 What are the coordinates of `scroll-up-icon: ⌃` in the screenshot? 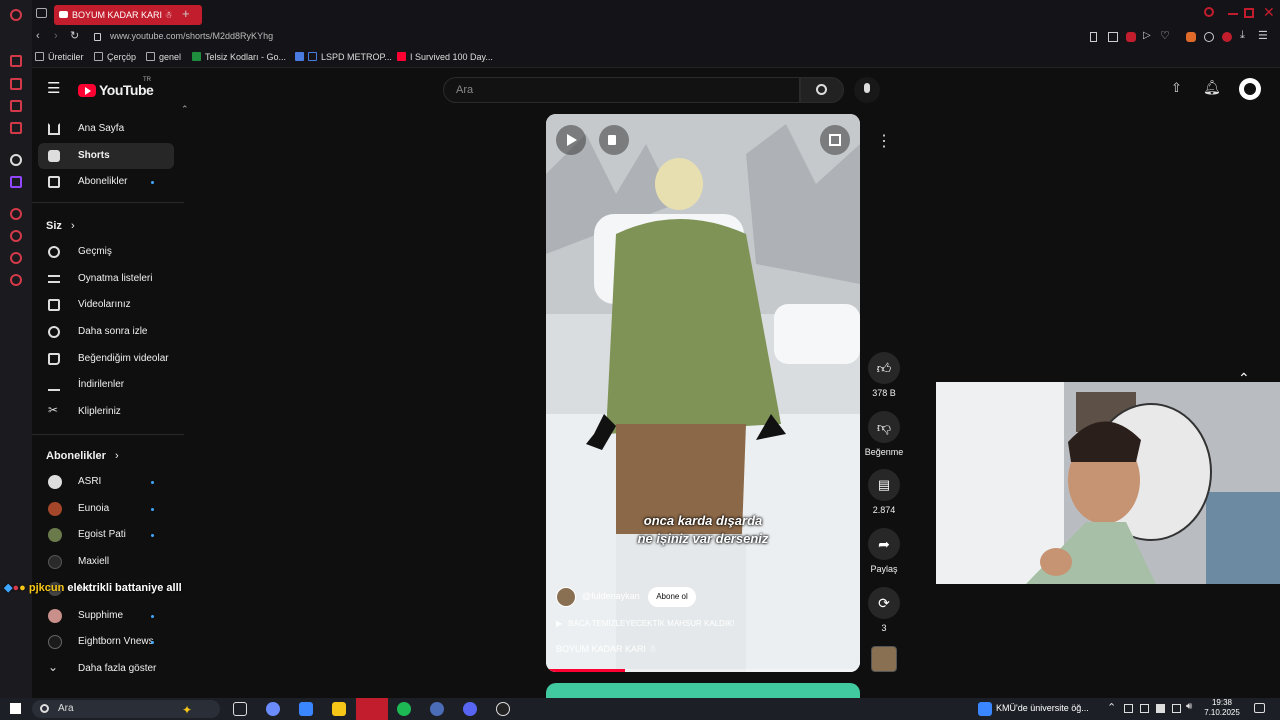 It's located at (185, 109).